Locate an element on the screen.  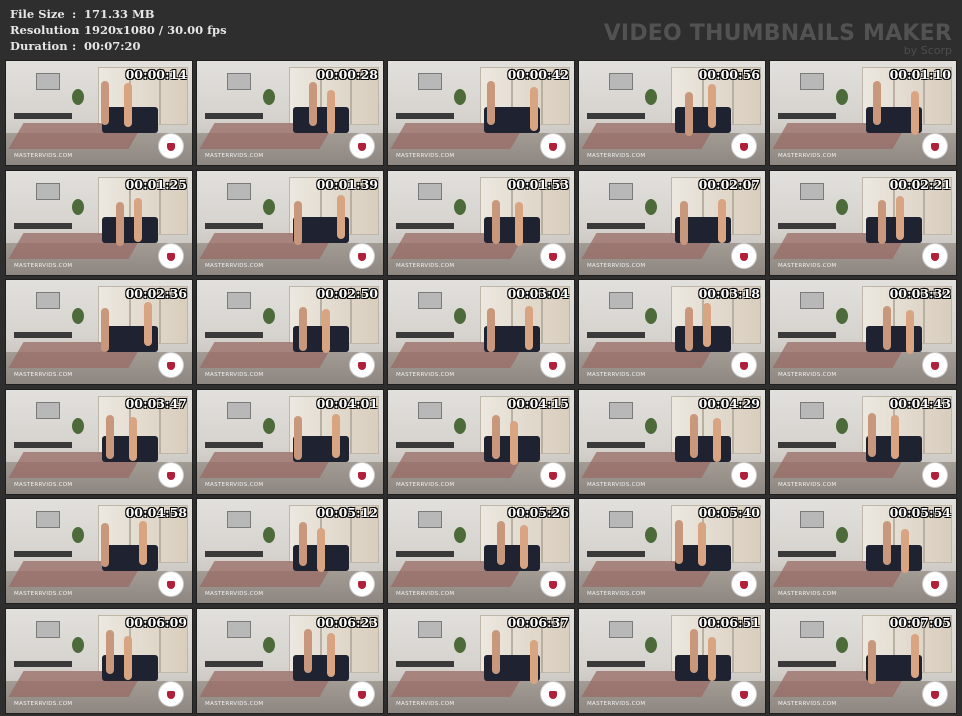
video-thumbnail: MASTERRVIDS.COM 00:05:54 is located at coordinates (863, 551).